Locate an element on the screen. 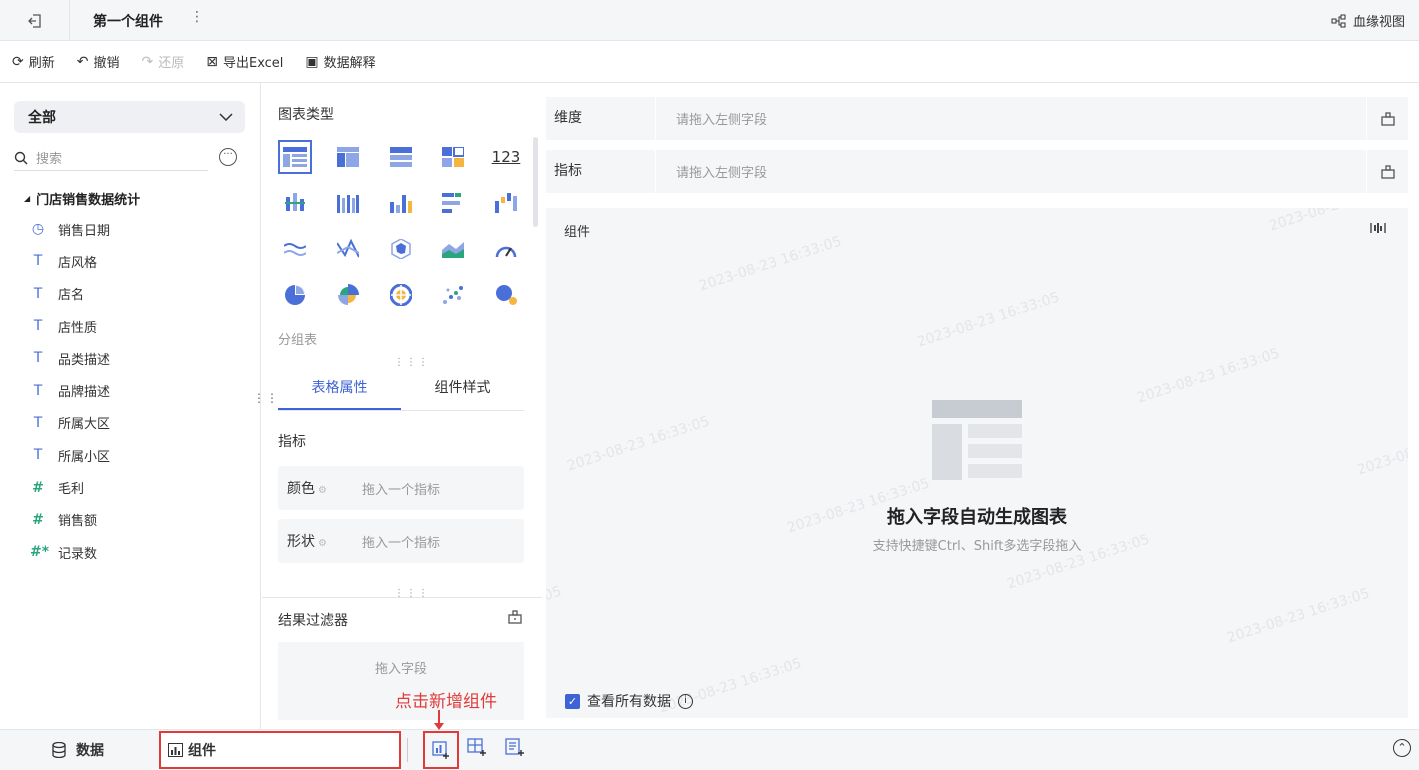 This screenshot has height=770, width=1419. gauge-icon is located at coordinates (506, 249).